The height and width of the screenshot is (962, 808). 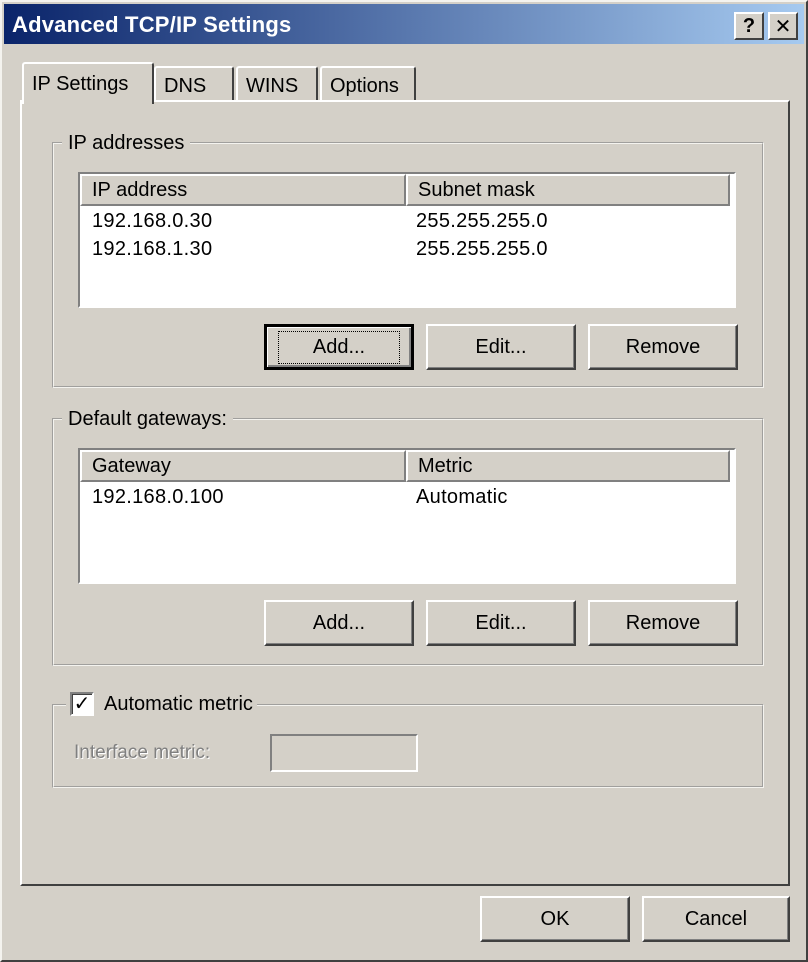 What do you see at coordinates (178, 703) in the screenshot?
I see `automatic-metric-label: Automatic metric` at bounding box center [178, 703].